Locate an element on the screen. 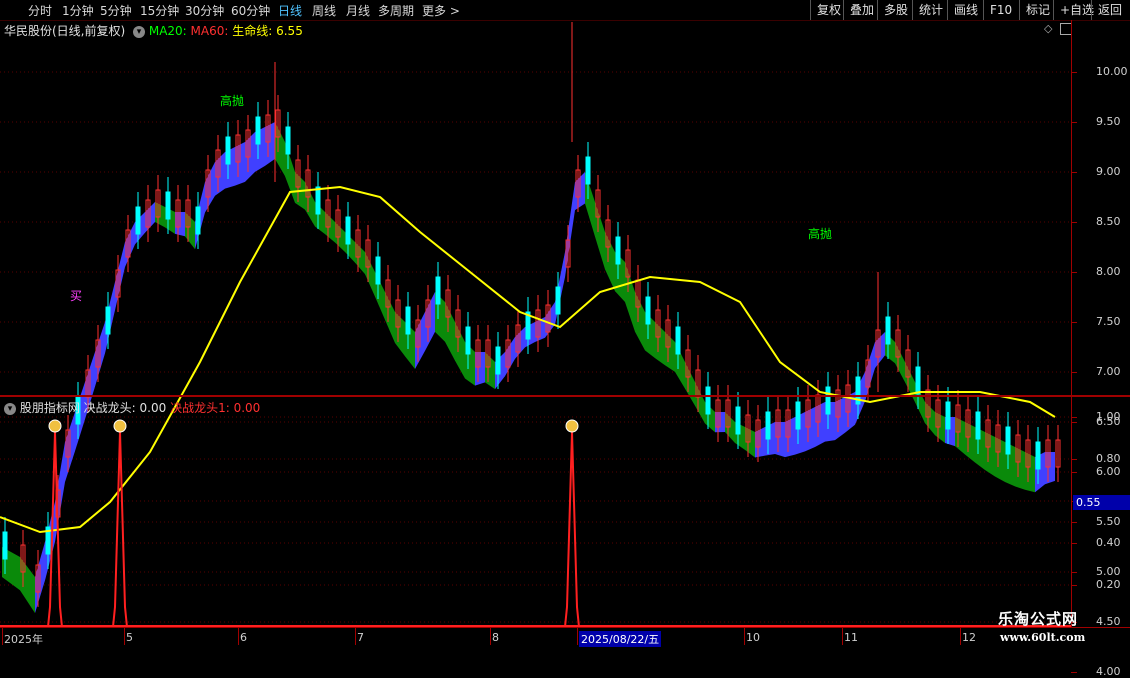 This screenshot has width=1130, height=678. main-y-tick-label: 9.00 is located at coordinates (1108, 171).